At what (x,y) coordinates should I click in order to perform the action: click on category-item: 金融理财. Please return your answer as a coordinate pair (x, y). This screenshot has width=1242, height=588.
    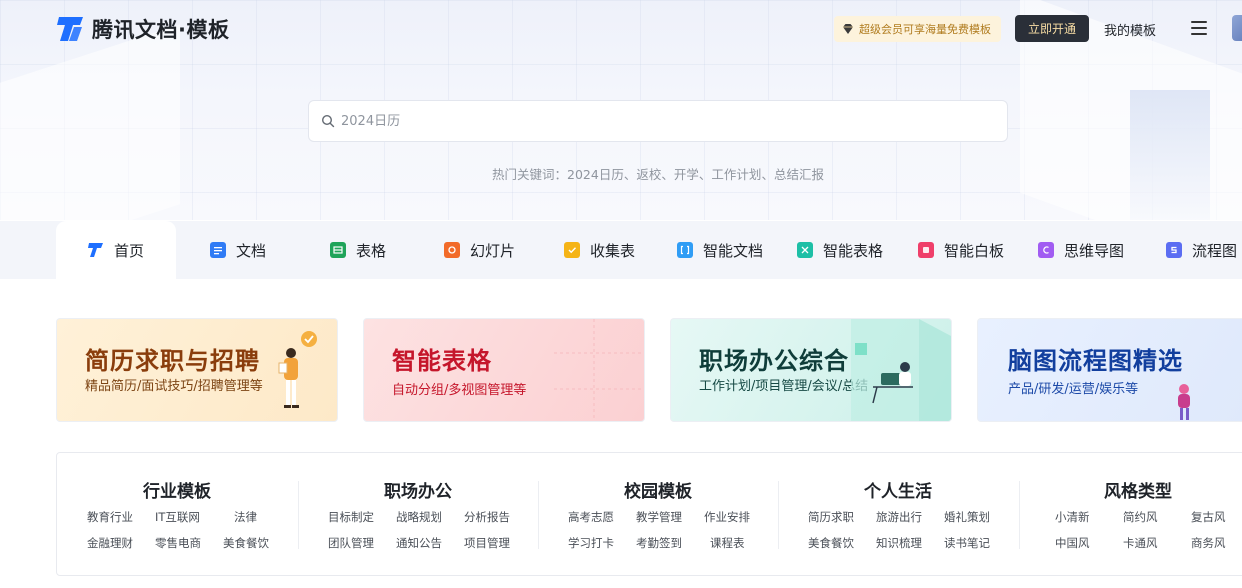
    Looking at the image, I should click on (110, 543).